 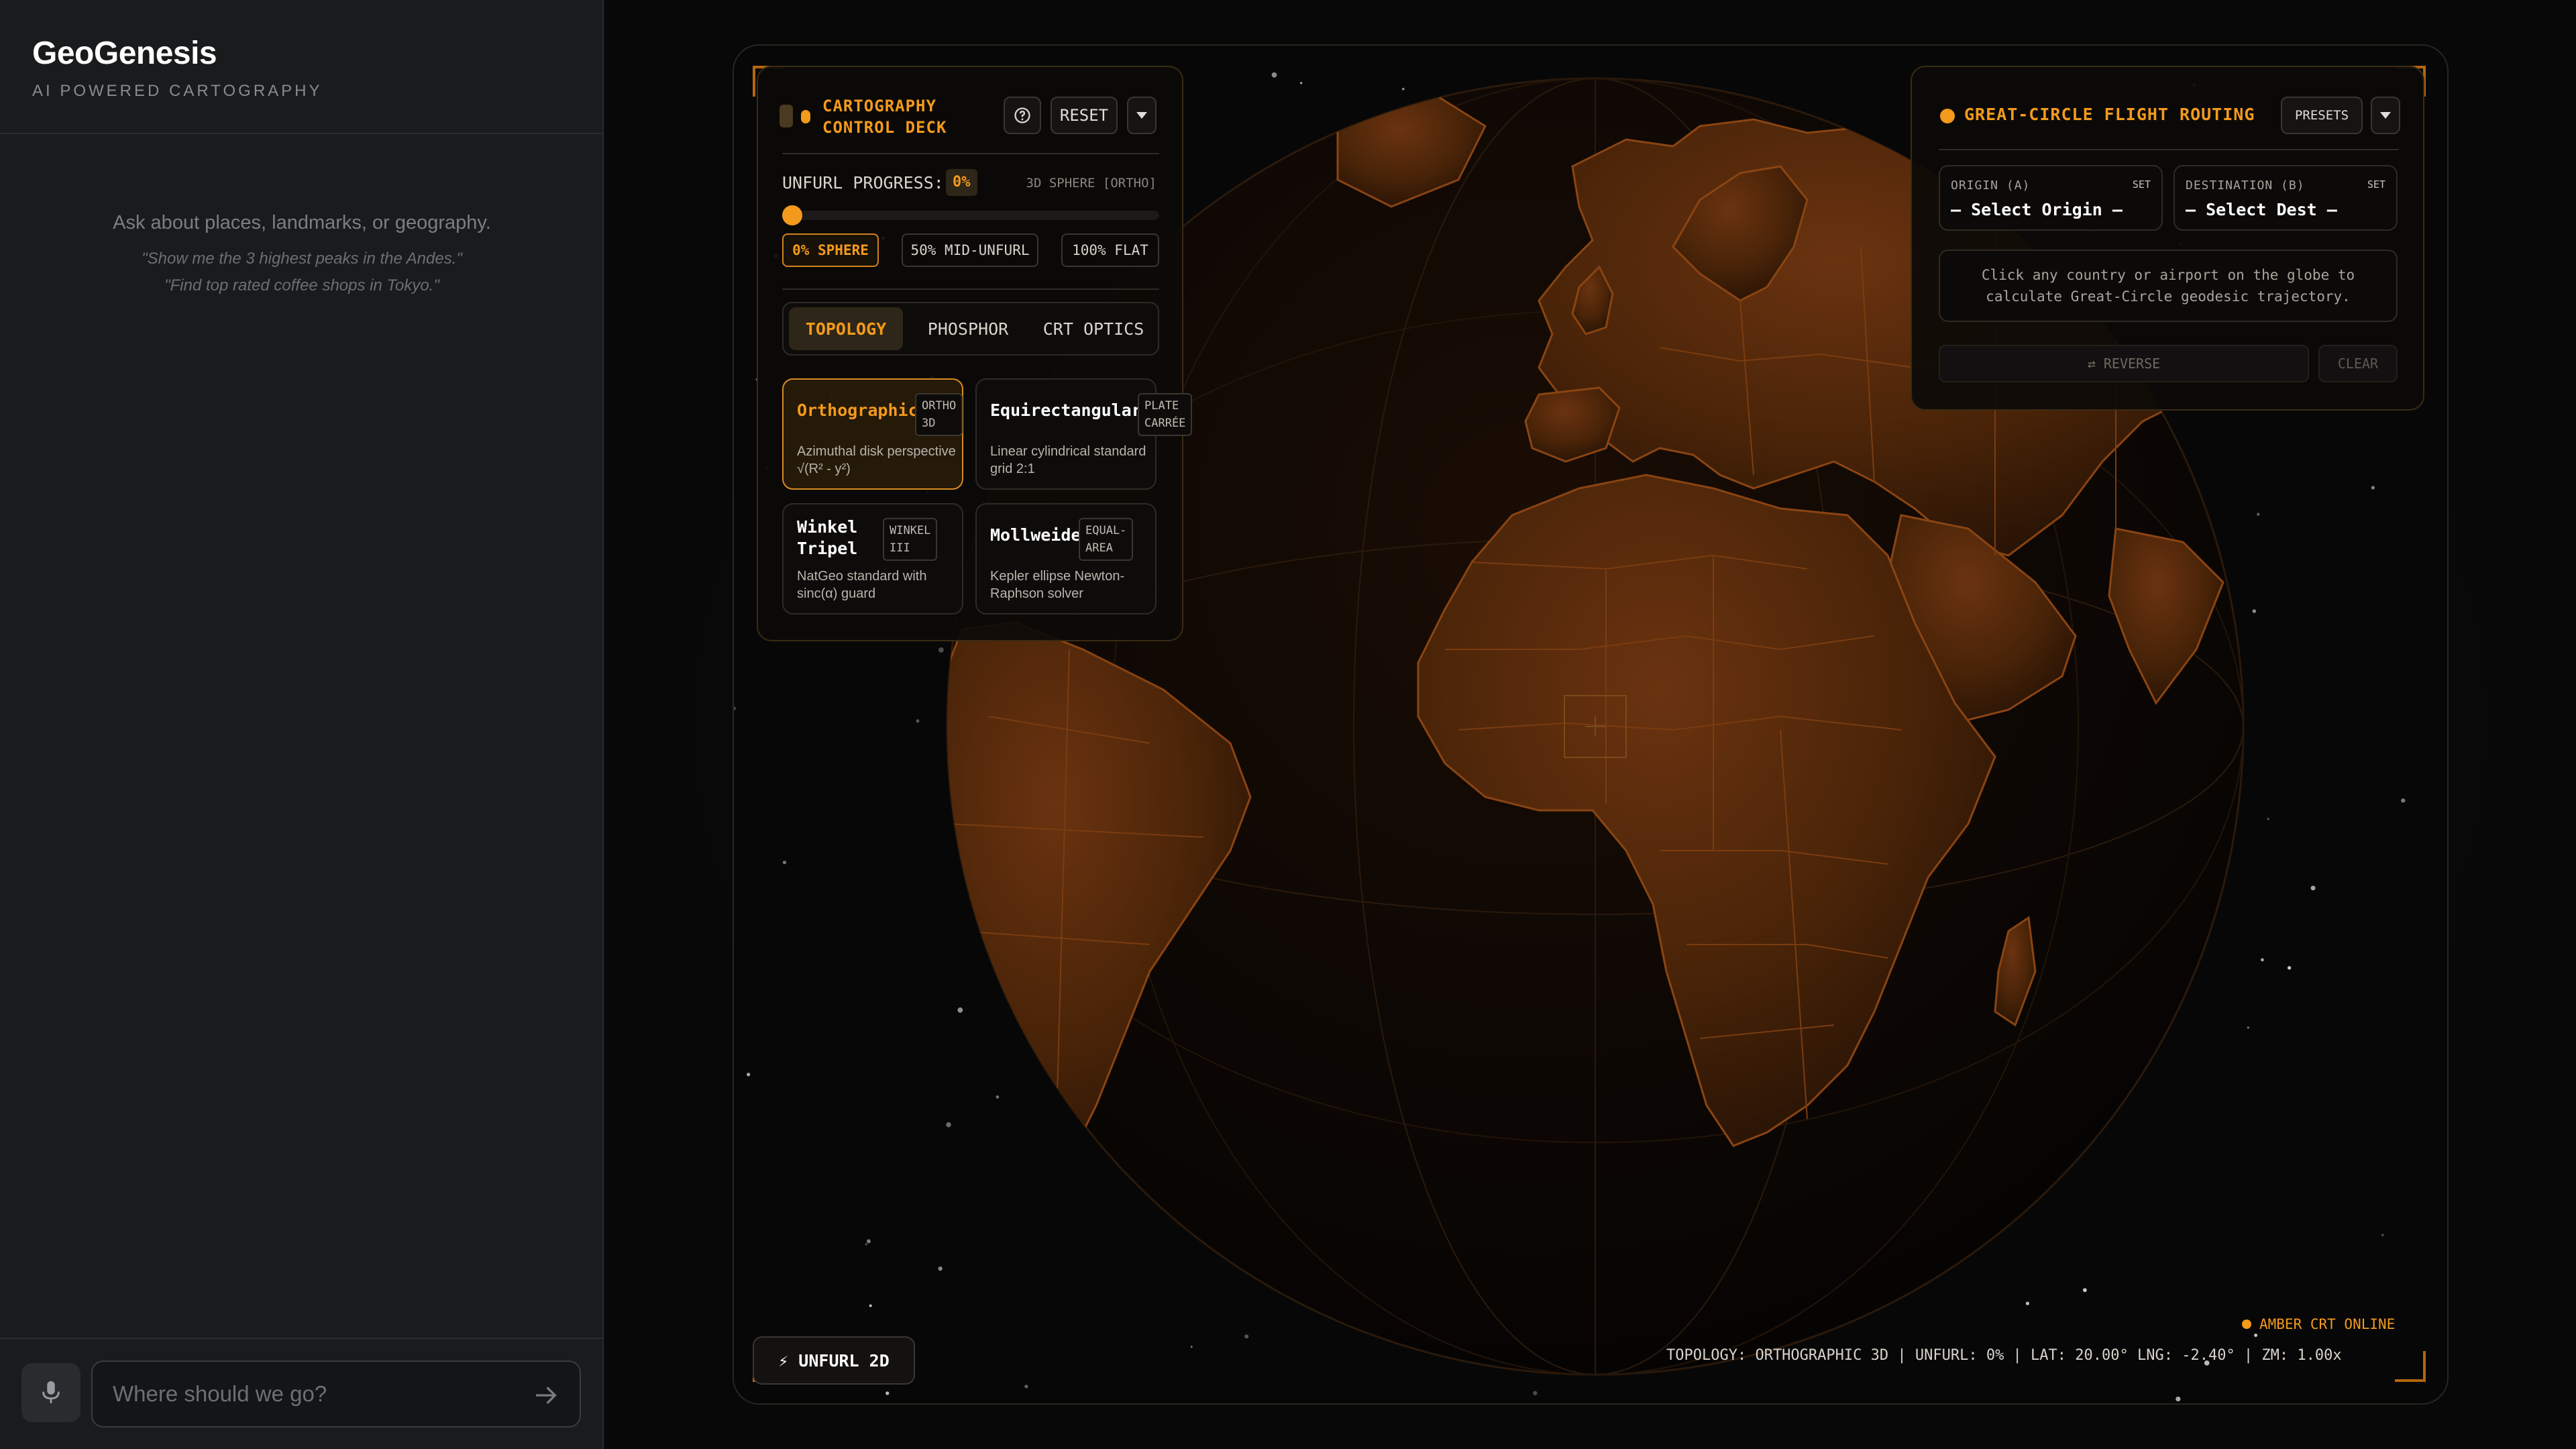 What do you see at coordinates (884, 127) in the screenshot?
I see `panel-title-line: CONTROL DECK` at bounding box center [884, 127].